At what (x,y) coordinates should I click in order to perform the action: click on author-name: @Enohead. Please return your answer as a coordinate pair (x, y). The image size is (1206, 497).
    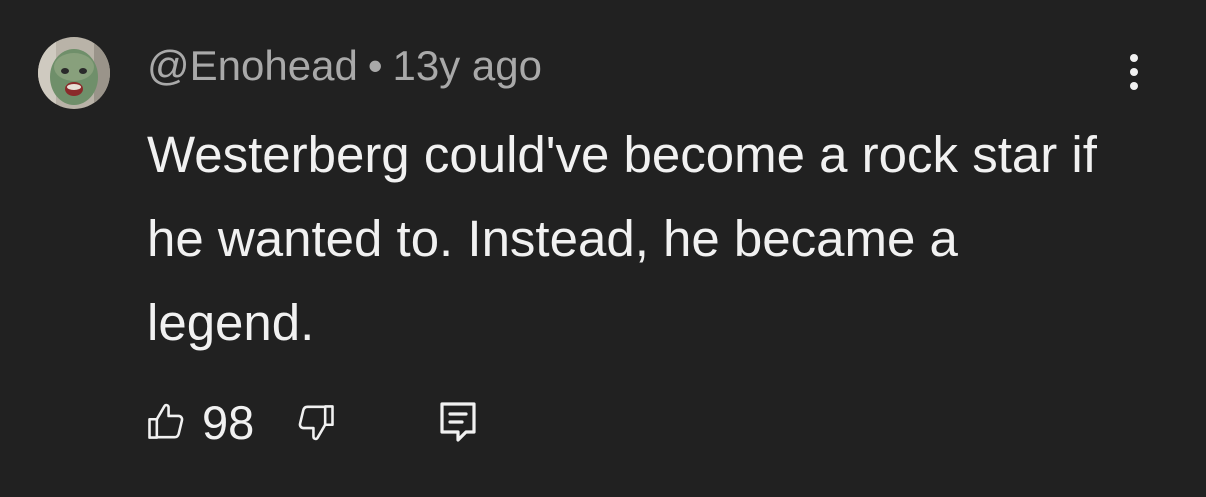
    Looking at the image, I should click on (252, 65).